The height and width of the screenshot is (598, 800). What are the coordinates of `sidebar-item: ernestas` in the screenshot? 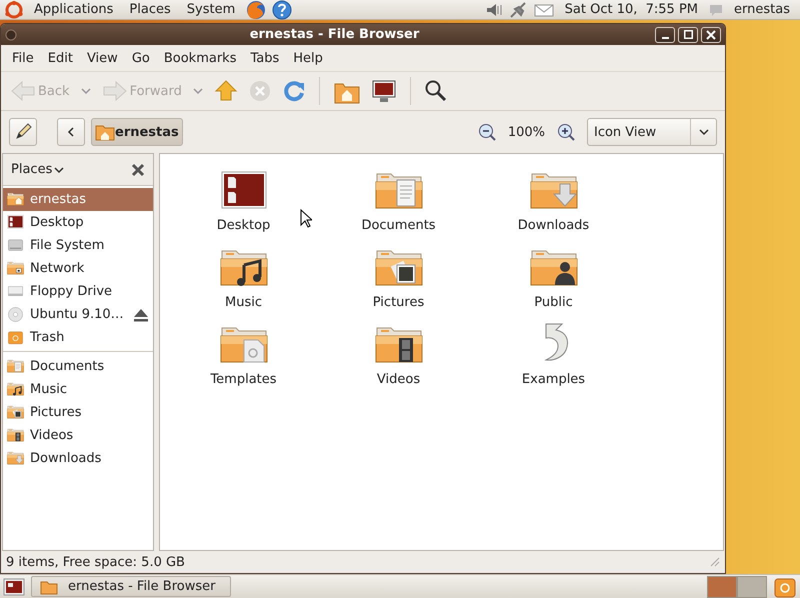 It's located at (78, 199).